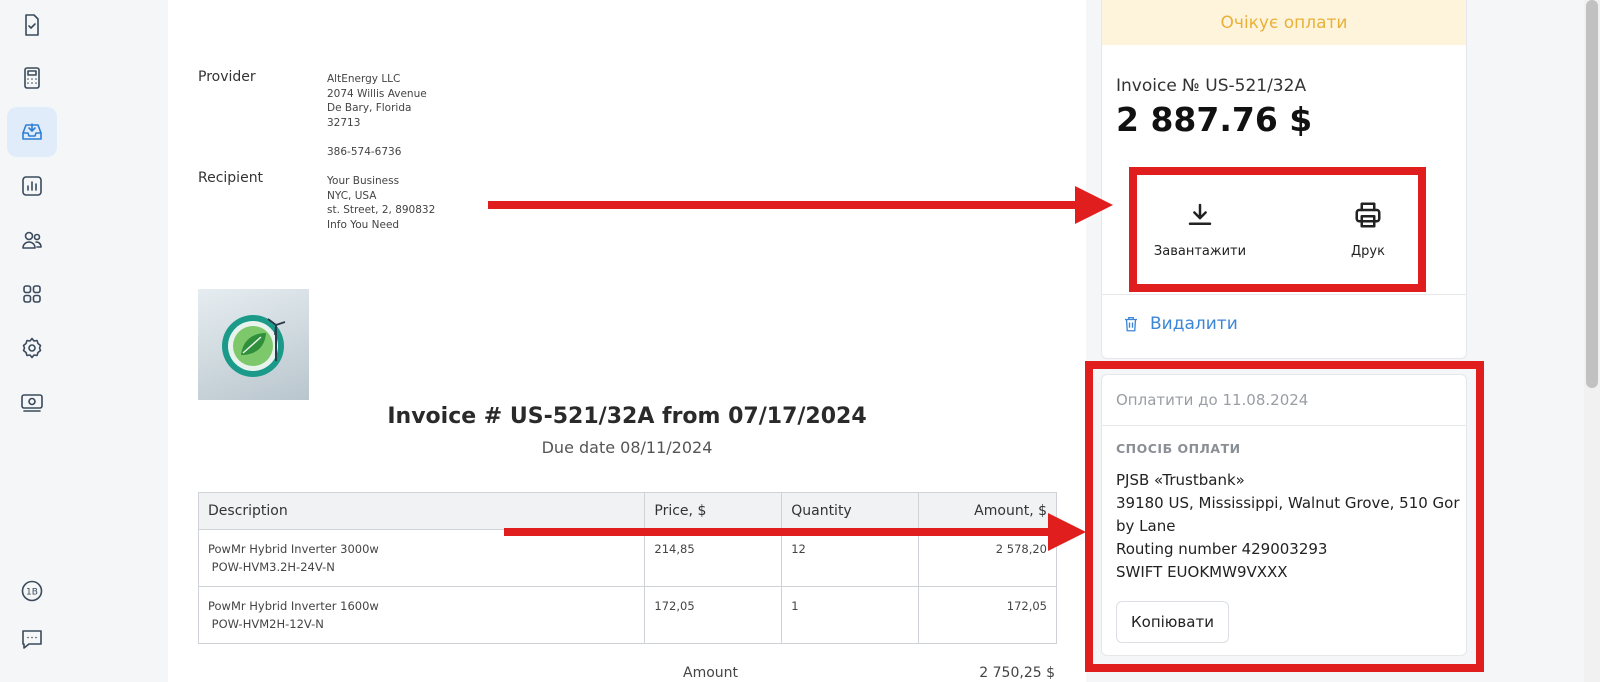 This screenshot has width=1600, height=682. I want to click on sidebar-item-clients, so click(32, 240).